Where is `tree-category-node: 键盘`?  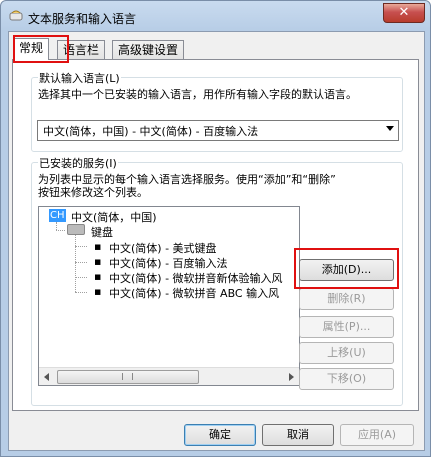
tree-category-node: 键盘 is located at coordinates (102, 232).